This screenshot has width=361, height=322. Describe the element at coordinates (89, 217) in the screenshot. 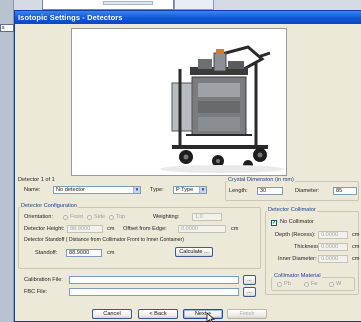

I see `orientation-side-radio` at that location.